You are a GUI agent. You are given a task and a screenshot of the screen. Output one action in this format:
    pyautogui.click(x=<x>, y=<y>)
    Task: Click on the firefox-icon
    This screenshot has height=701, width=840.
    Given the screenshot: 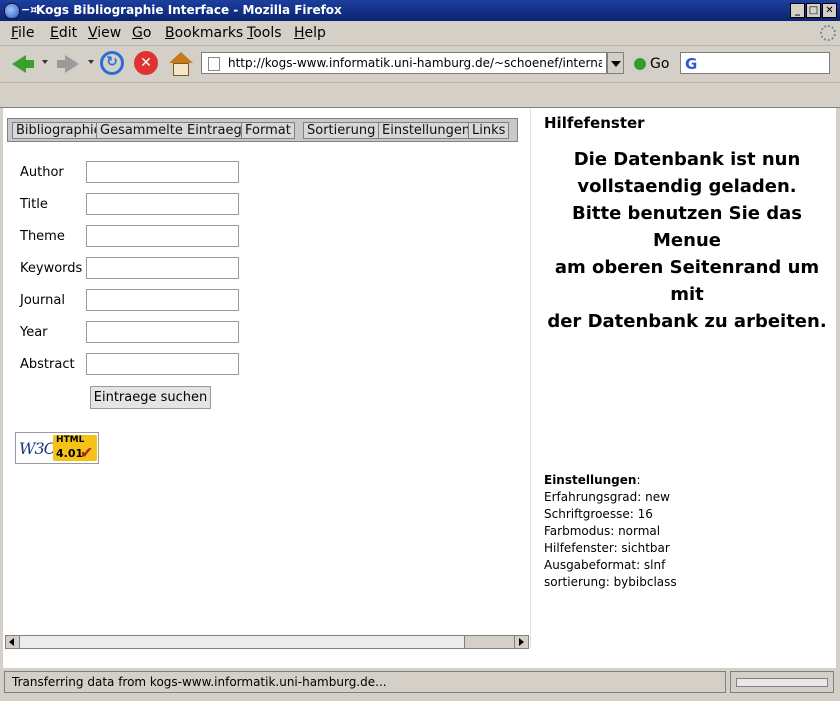 What is the action you would take?
    pyautogui.click(x=12, y=11)
    